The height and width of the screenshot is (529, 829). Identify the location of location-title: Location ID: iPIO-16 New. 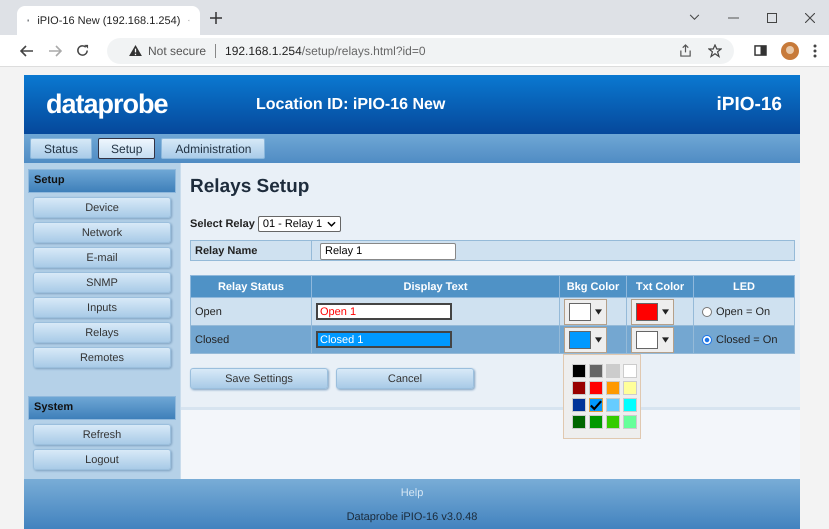
(351, 105).